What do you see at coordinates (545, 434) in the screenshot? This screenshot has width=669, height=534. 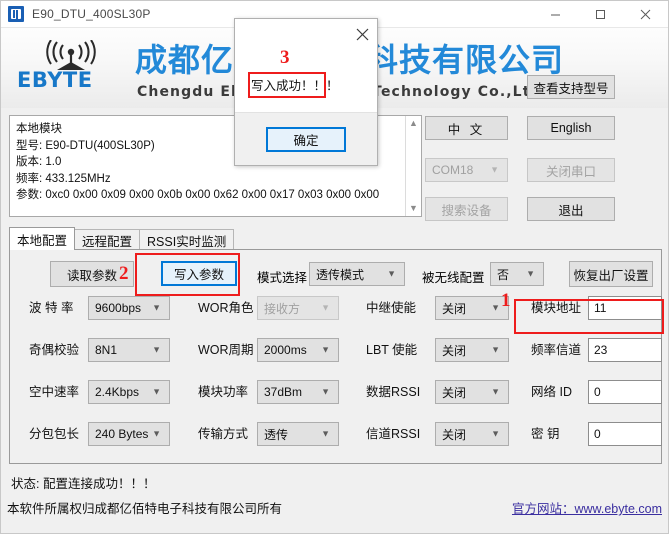 I see `key-label: 密 钥` at bounding box center [545, 434].